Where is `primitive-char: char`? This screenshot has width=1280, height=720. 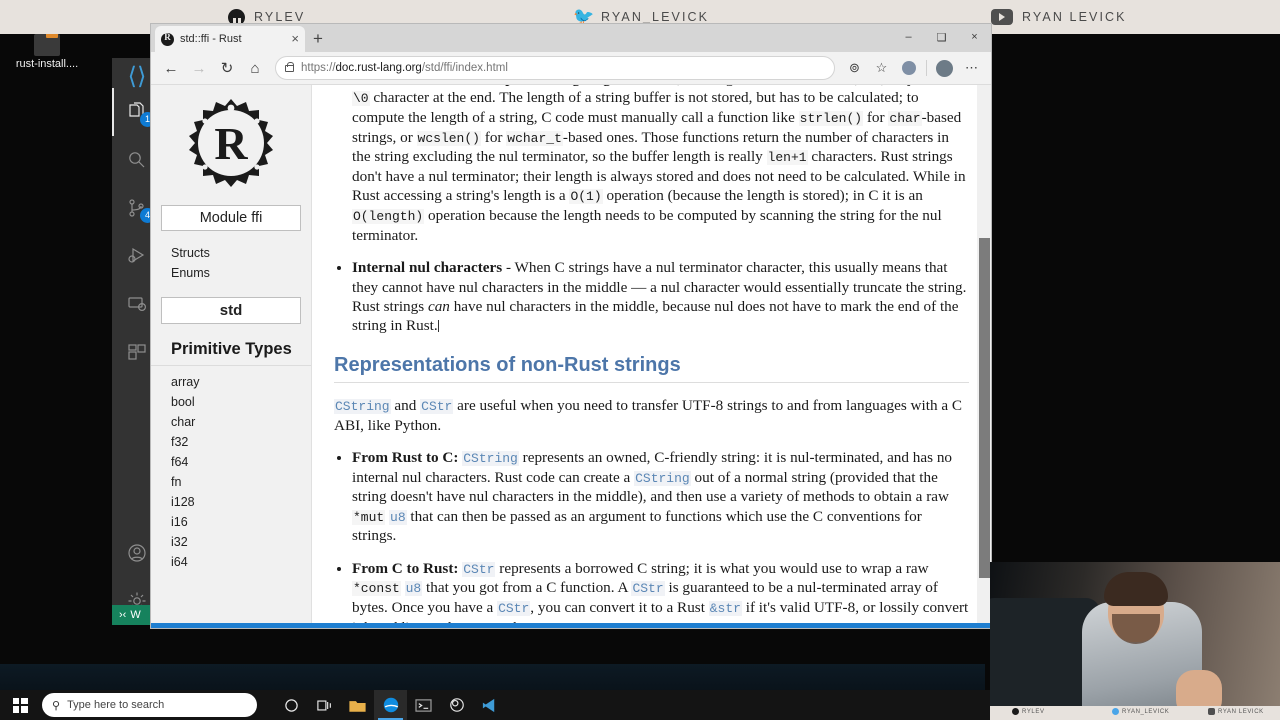
primitive-char: char is located at coordinates (231, 422).